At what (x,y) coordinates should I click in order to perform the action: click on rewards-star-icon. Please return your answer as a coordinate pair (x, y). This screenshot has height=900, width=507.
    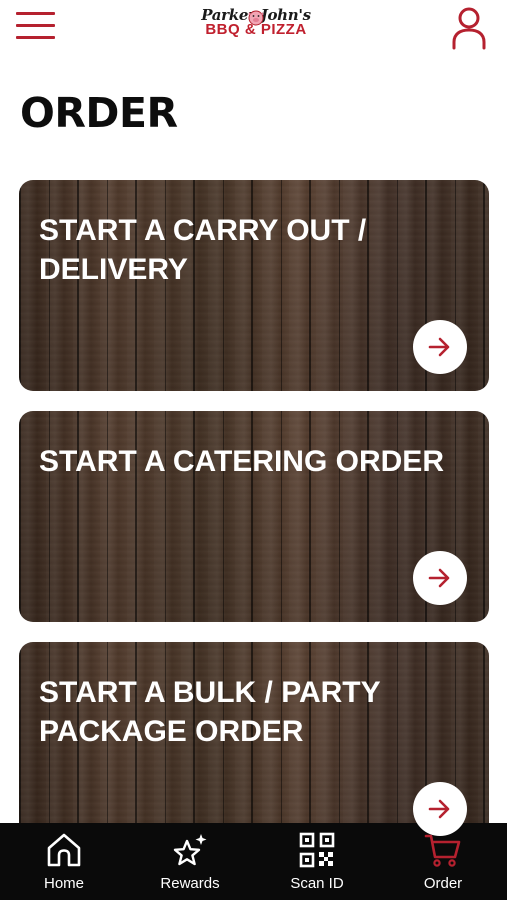
    Looking at the image, I should click on (190, 850).